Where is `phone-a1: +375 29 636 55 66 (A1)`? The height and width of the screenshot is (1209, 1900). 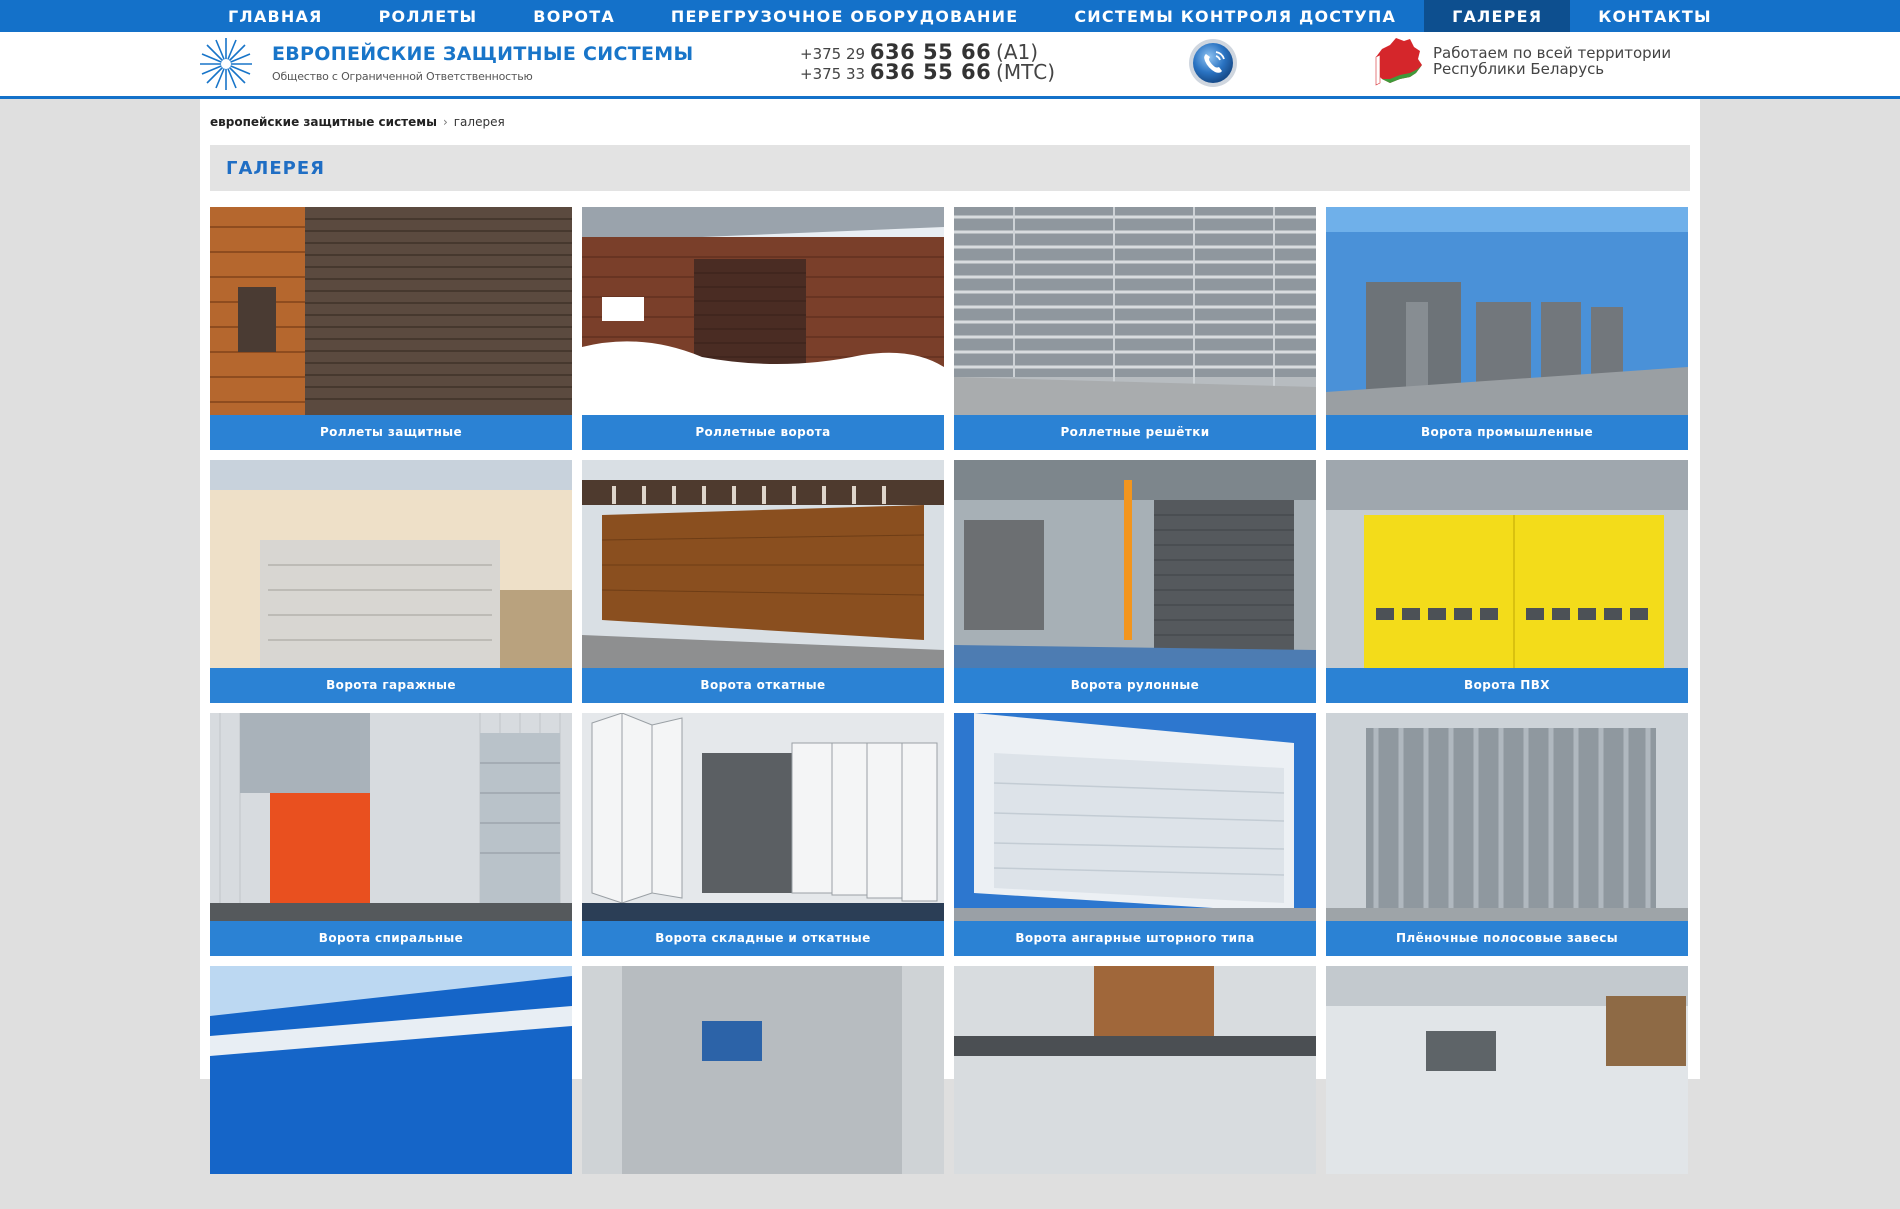
phone-a1: +375 29 636 55 66 (A1) is located at coordinates (927, 53).